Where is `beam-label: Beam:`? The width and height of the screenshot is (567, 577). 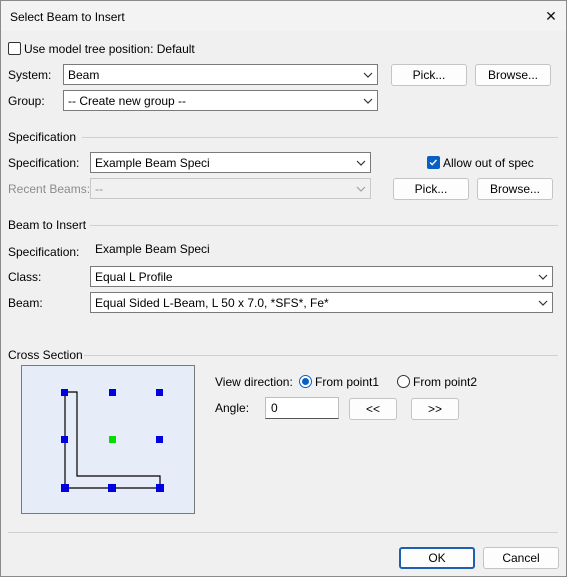
beam-label: Beam: is located at coordinates (25, 303).